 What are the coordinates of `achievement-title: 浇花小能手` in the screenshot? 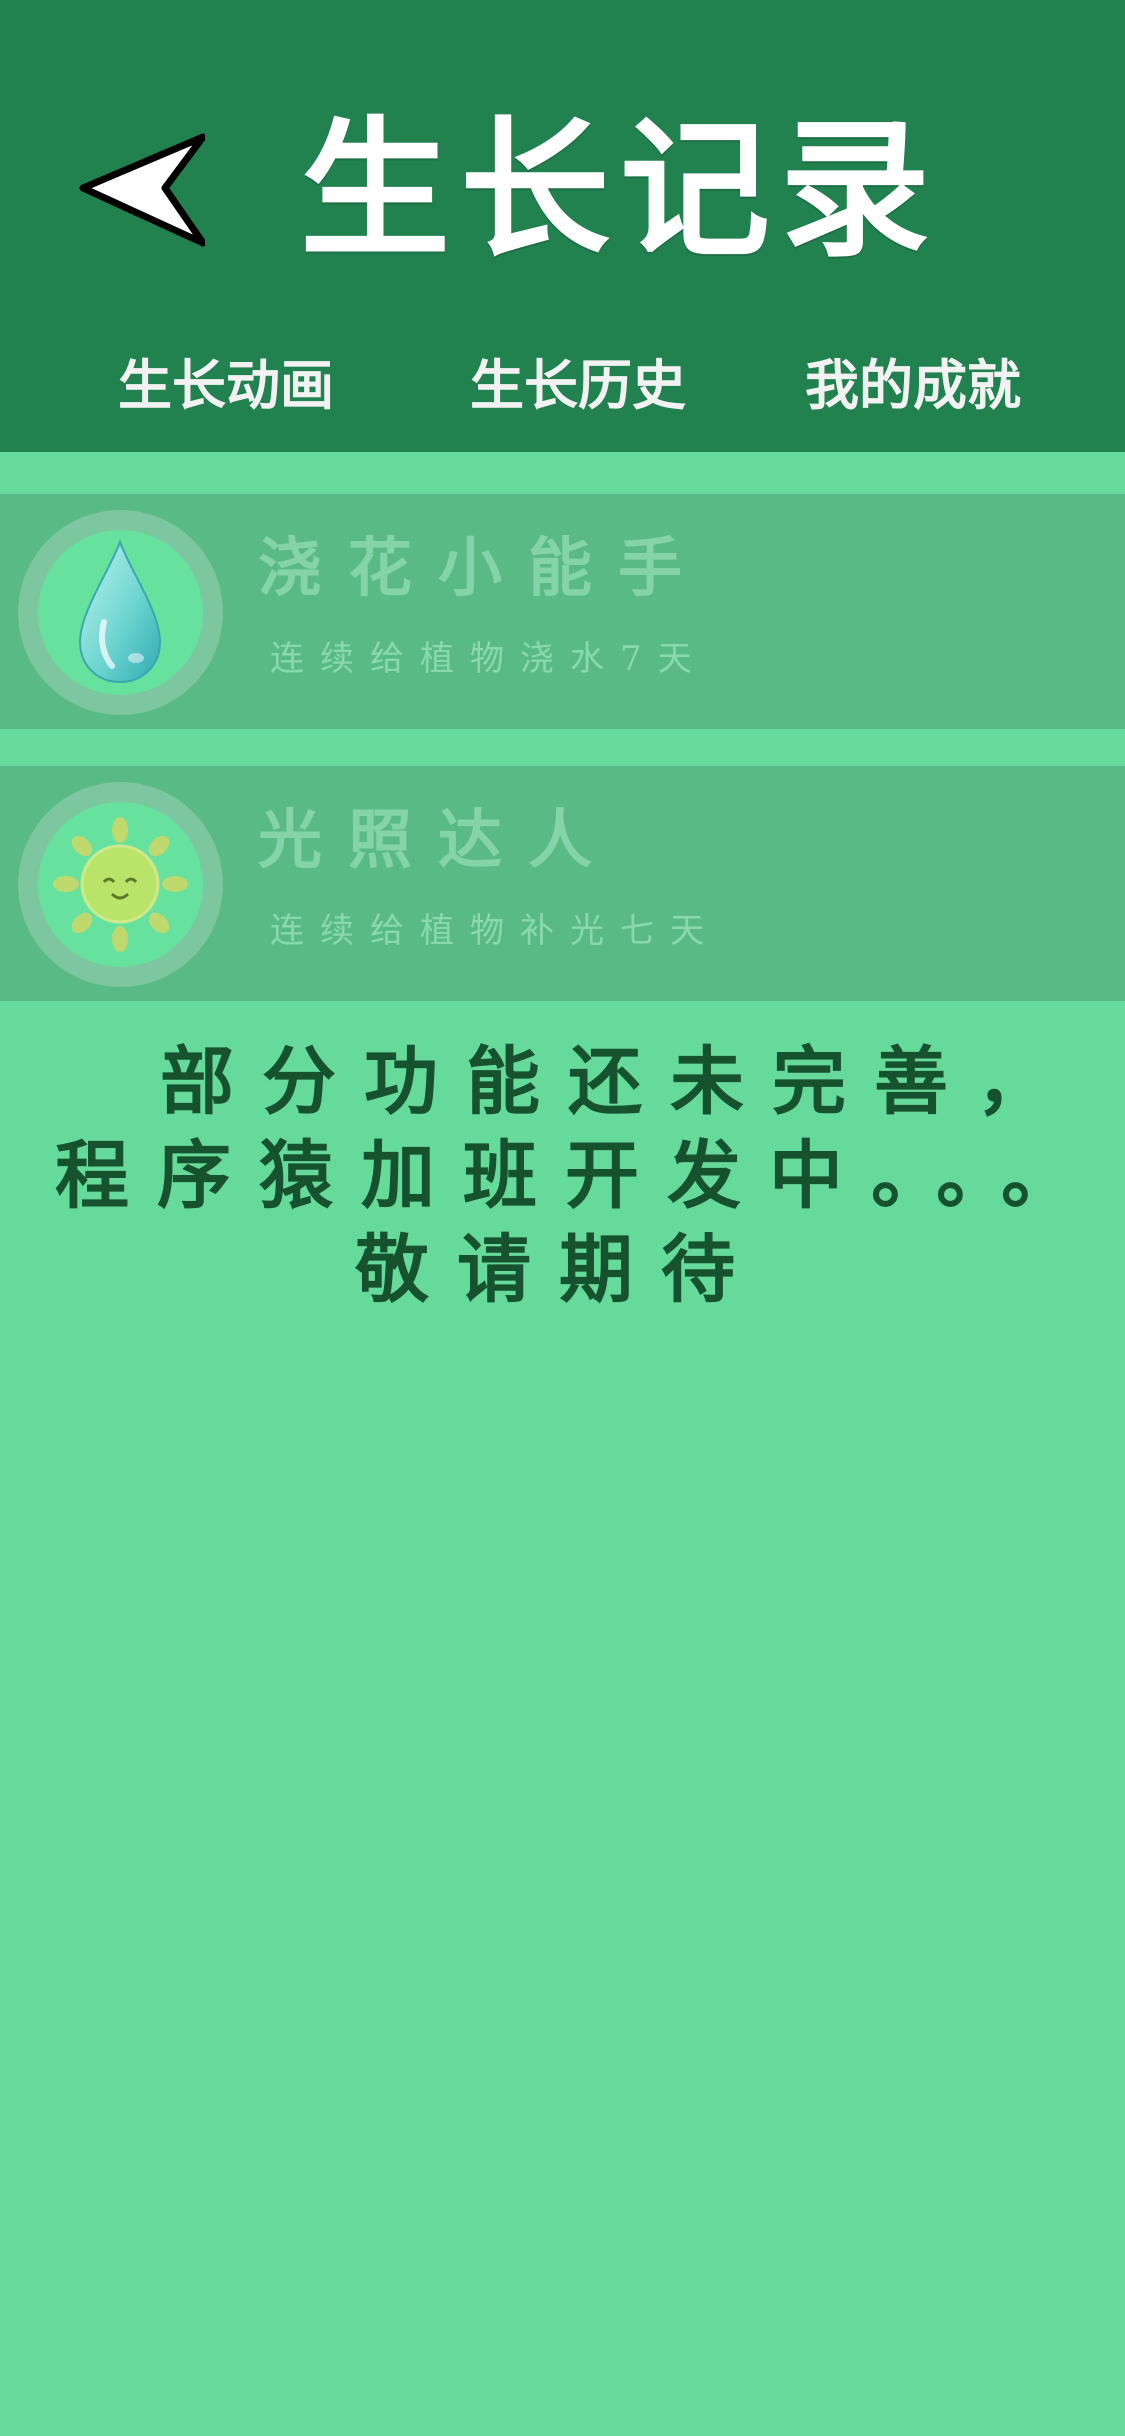 It's located at (483, 568).